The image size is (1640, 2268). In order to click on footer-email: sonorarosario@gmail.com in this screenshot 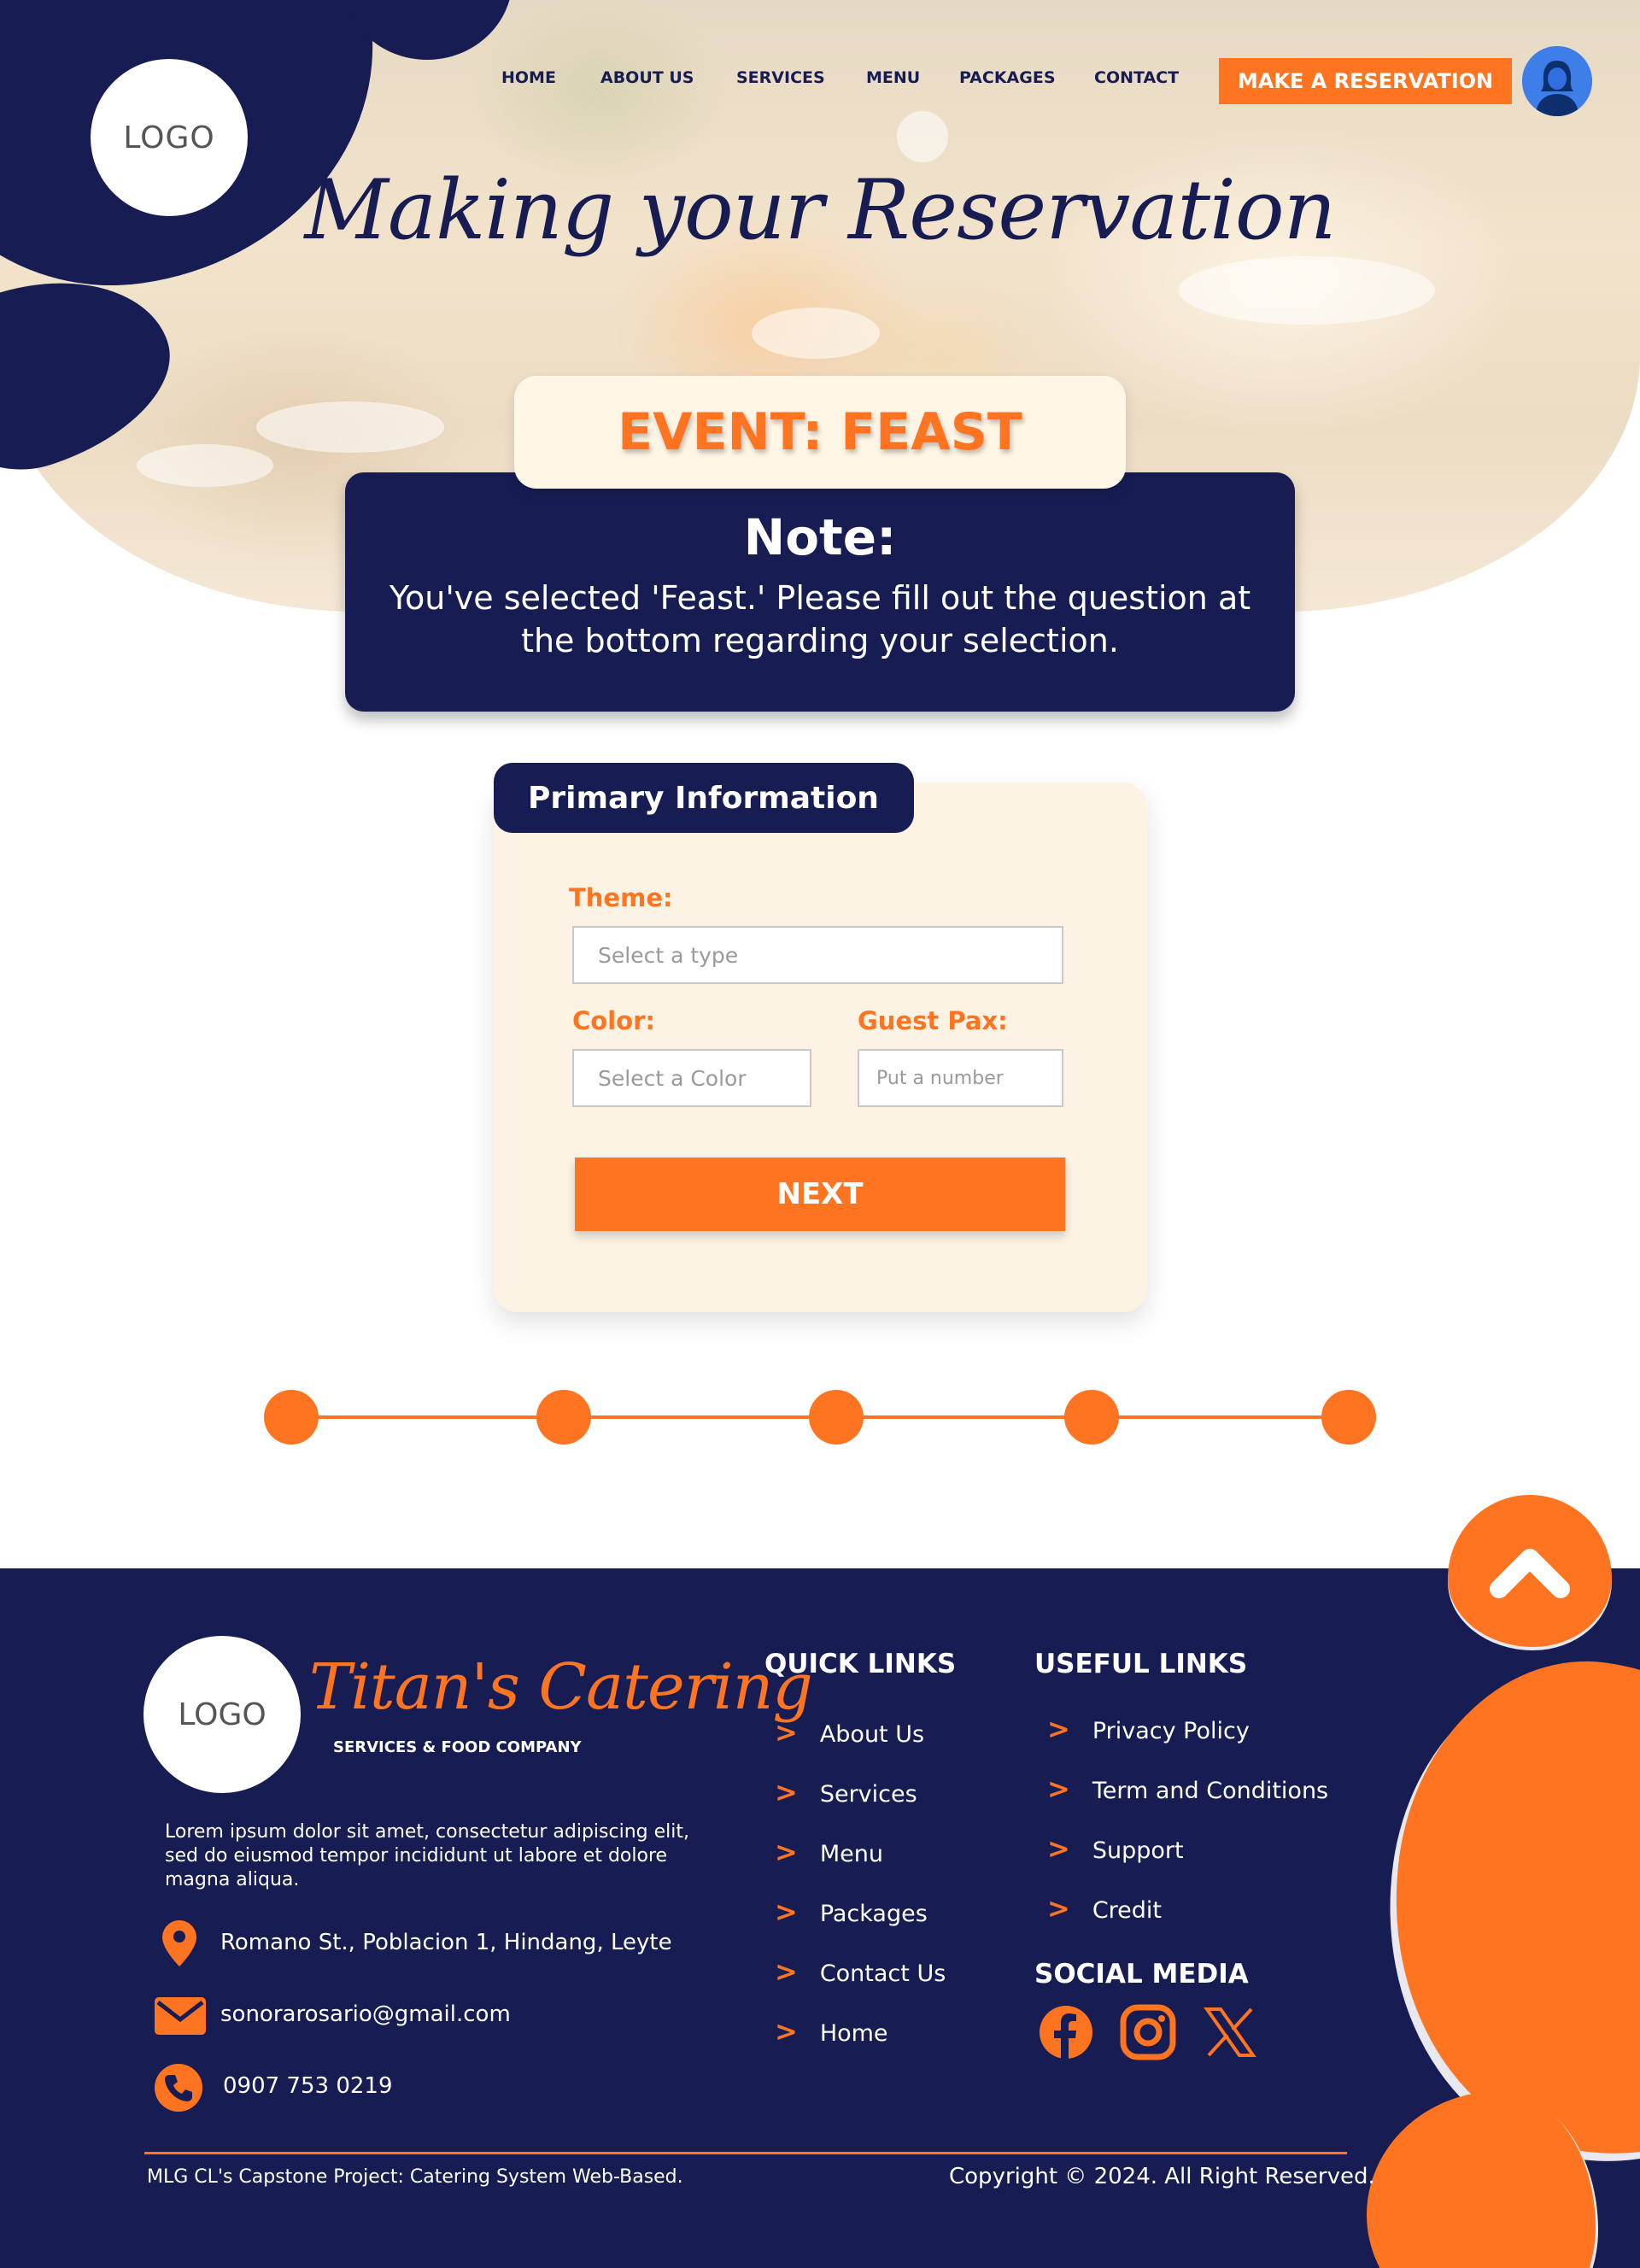, I will do `click(365, 2014)`.